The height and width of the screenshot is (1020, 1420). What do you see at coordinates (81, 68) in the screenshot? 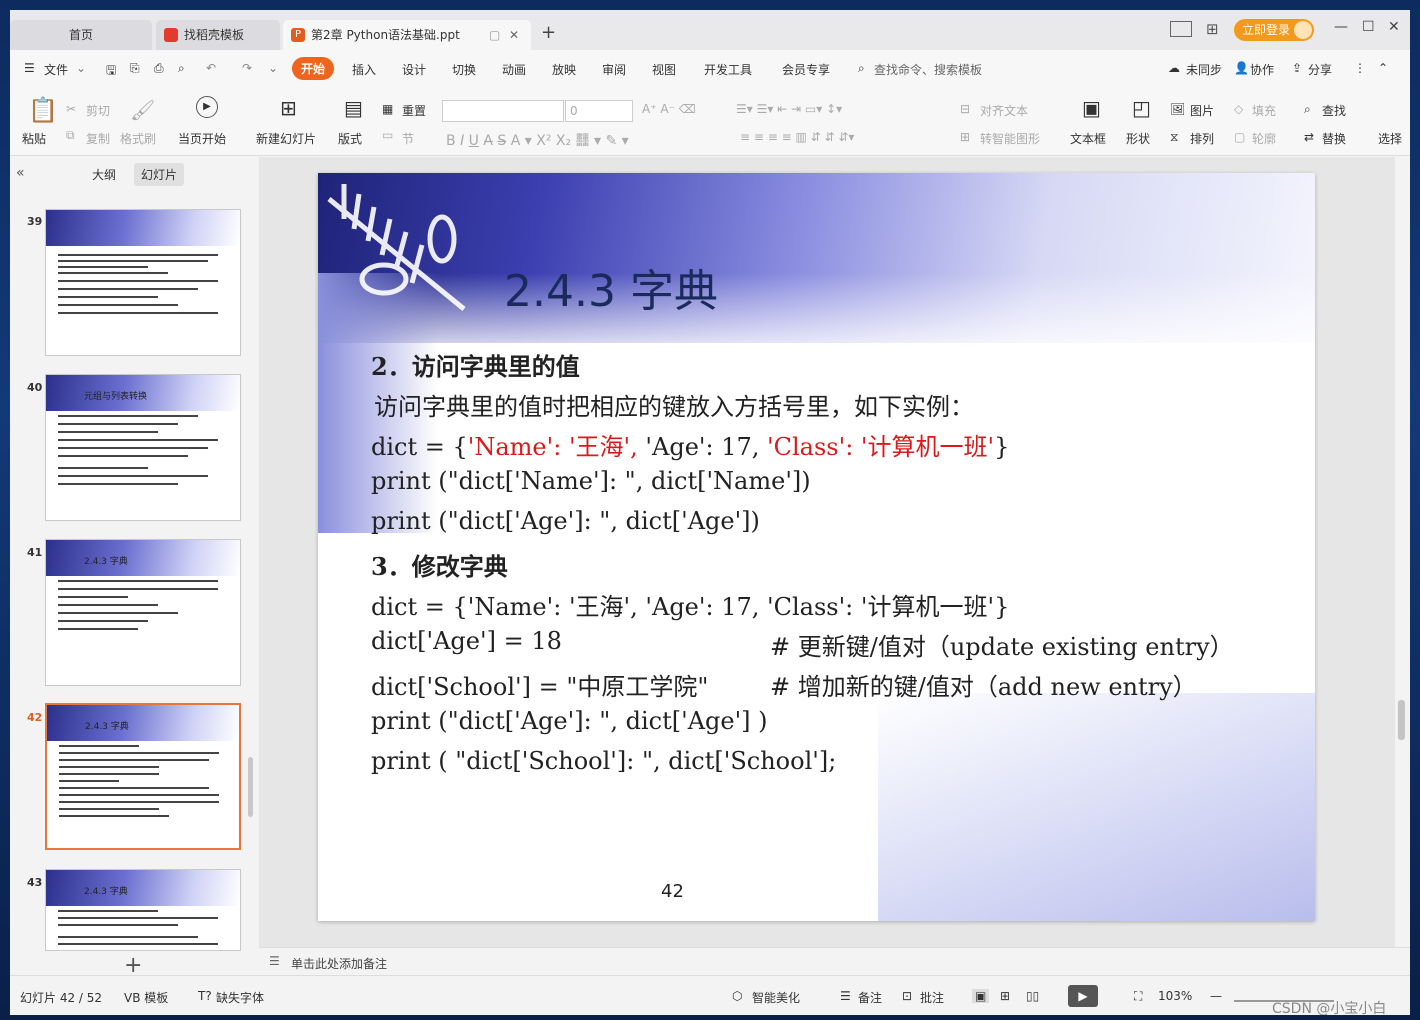
I see `chevron-down-icon: ⌄` at bounding box center [81, 68].